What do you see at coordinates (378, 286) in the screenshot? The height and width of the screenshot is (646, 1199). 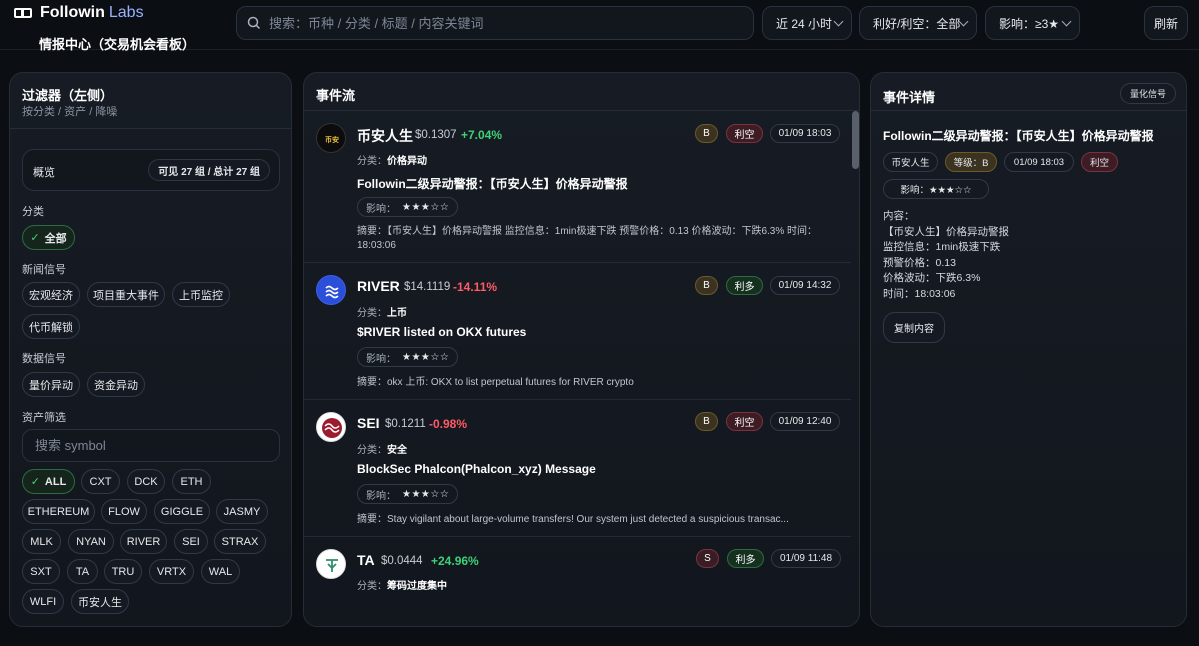 I see `event-symbol: RIVER` at bounding box center [378, 286].